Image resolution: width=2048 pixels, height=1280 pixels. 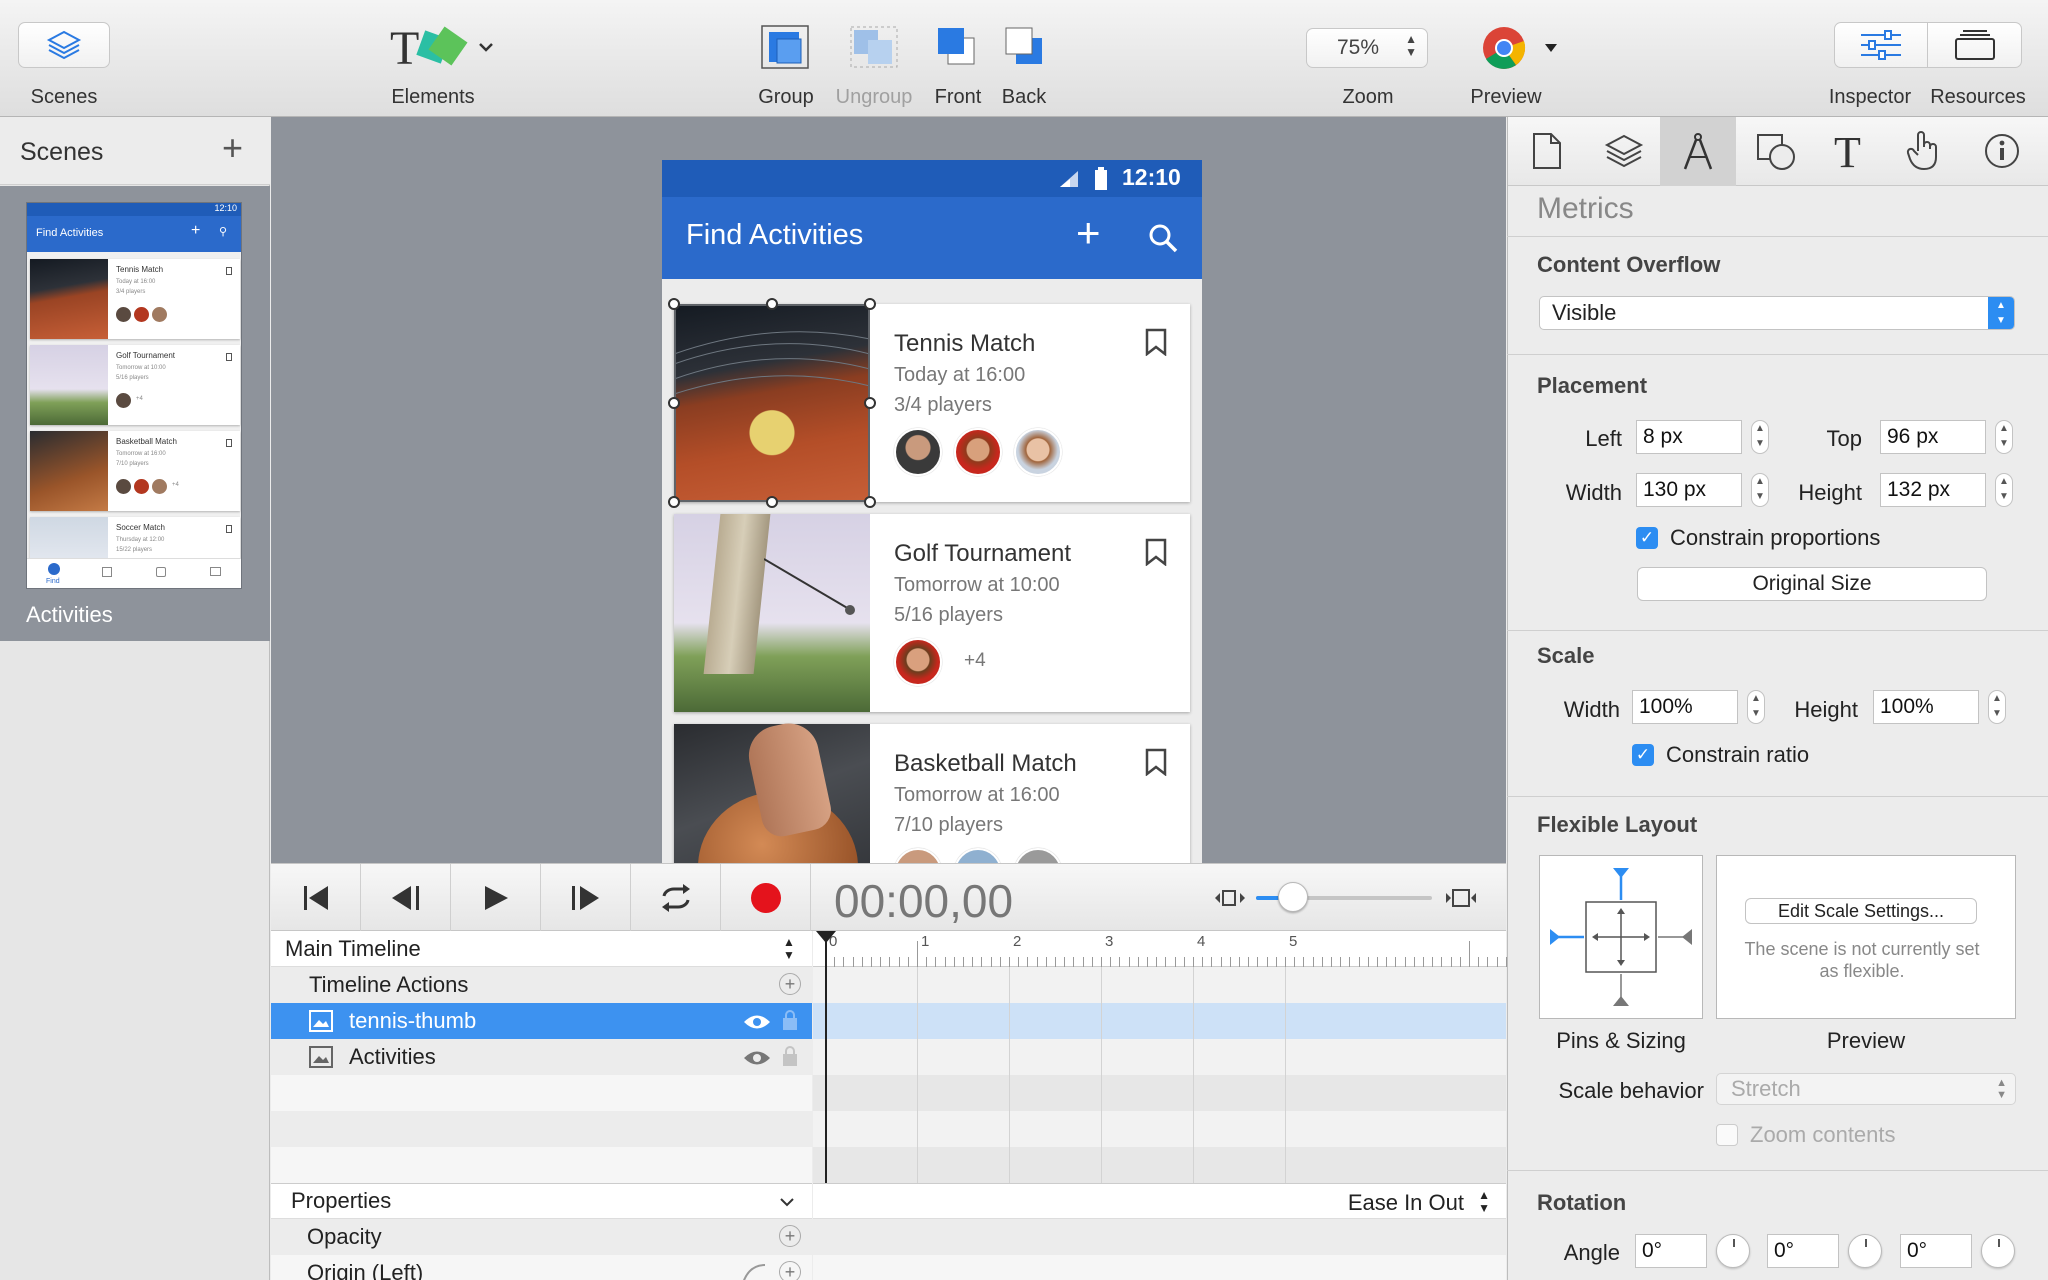 I want to click on add-scene-icon: +, so click(x=232, y=148).